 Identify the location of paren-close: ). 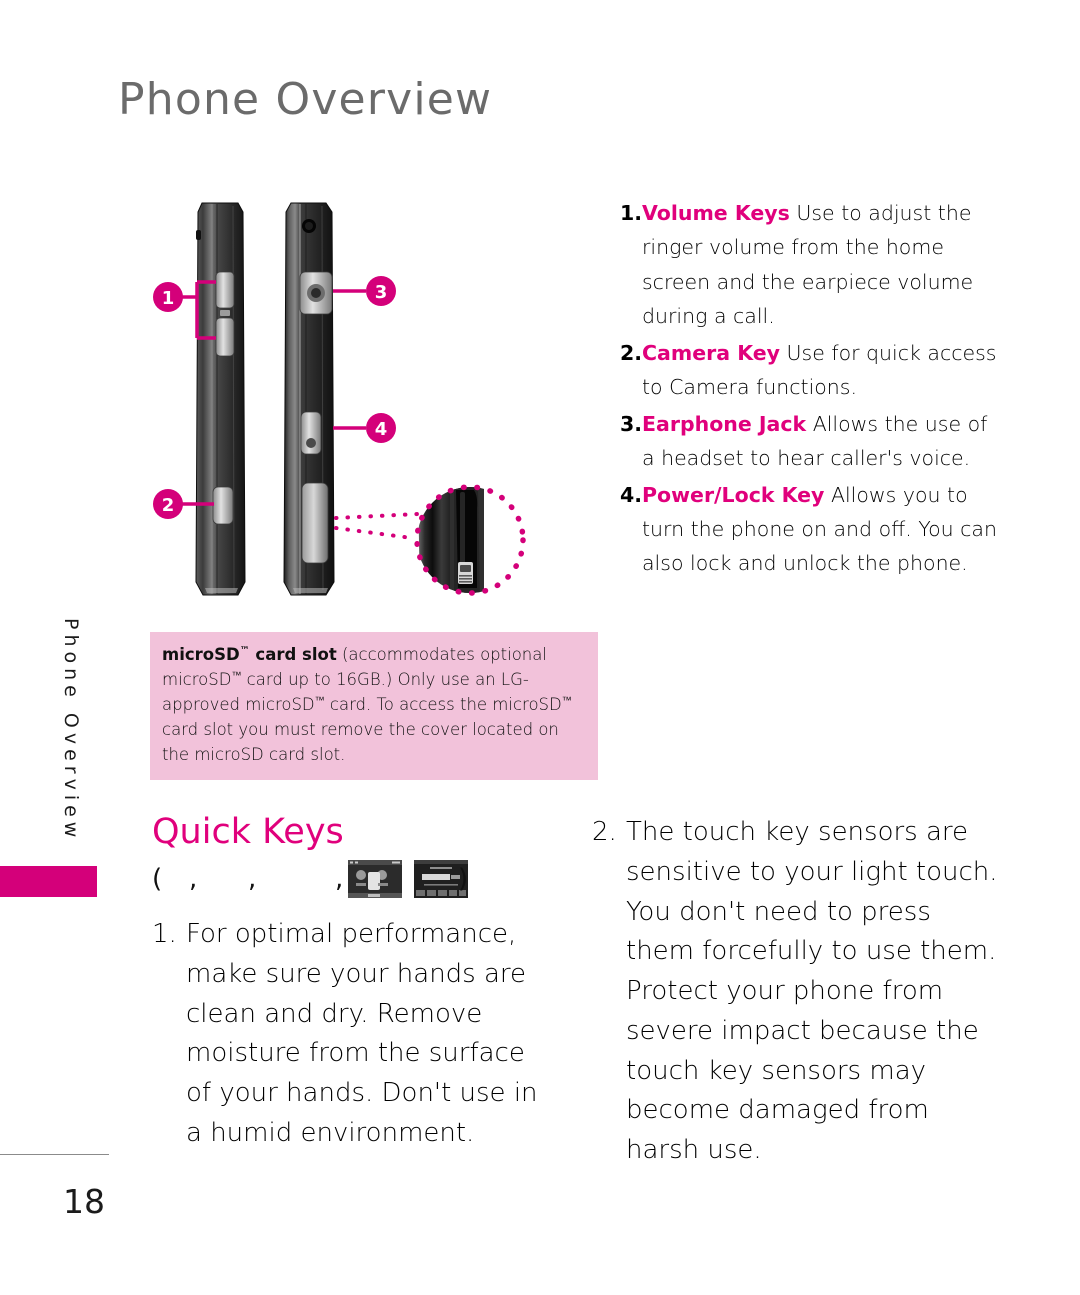
(463, 879).